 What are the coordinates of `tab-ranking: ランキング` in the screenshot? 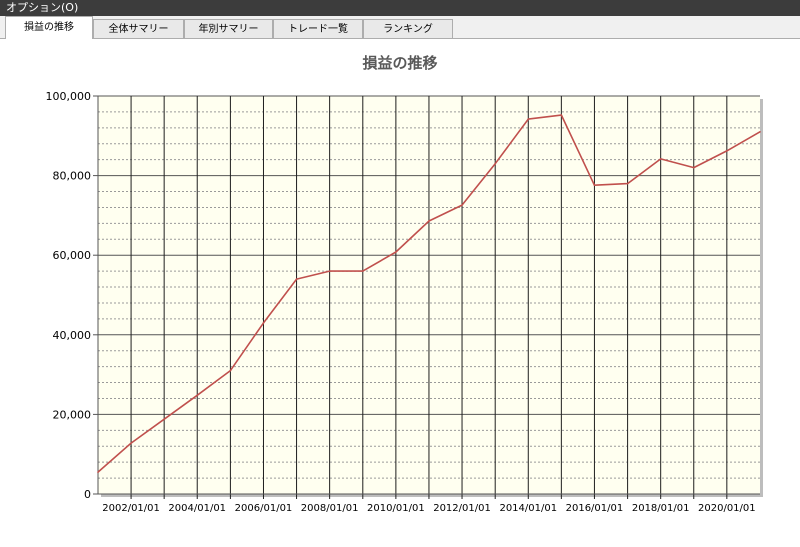 It's located at (408, 28).